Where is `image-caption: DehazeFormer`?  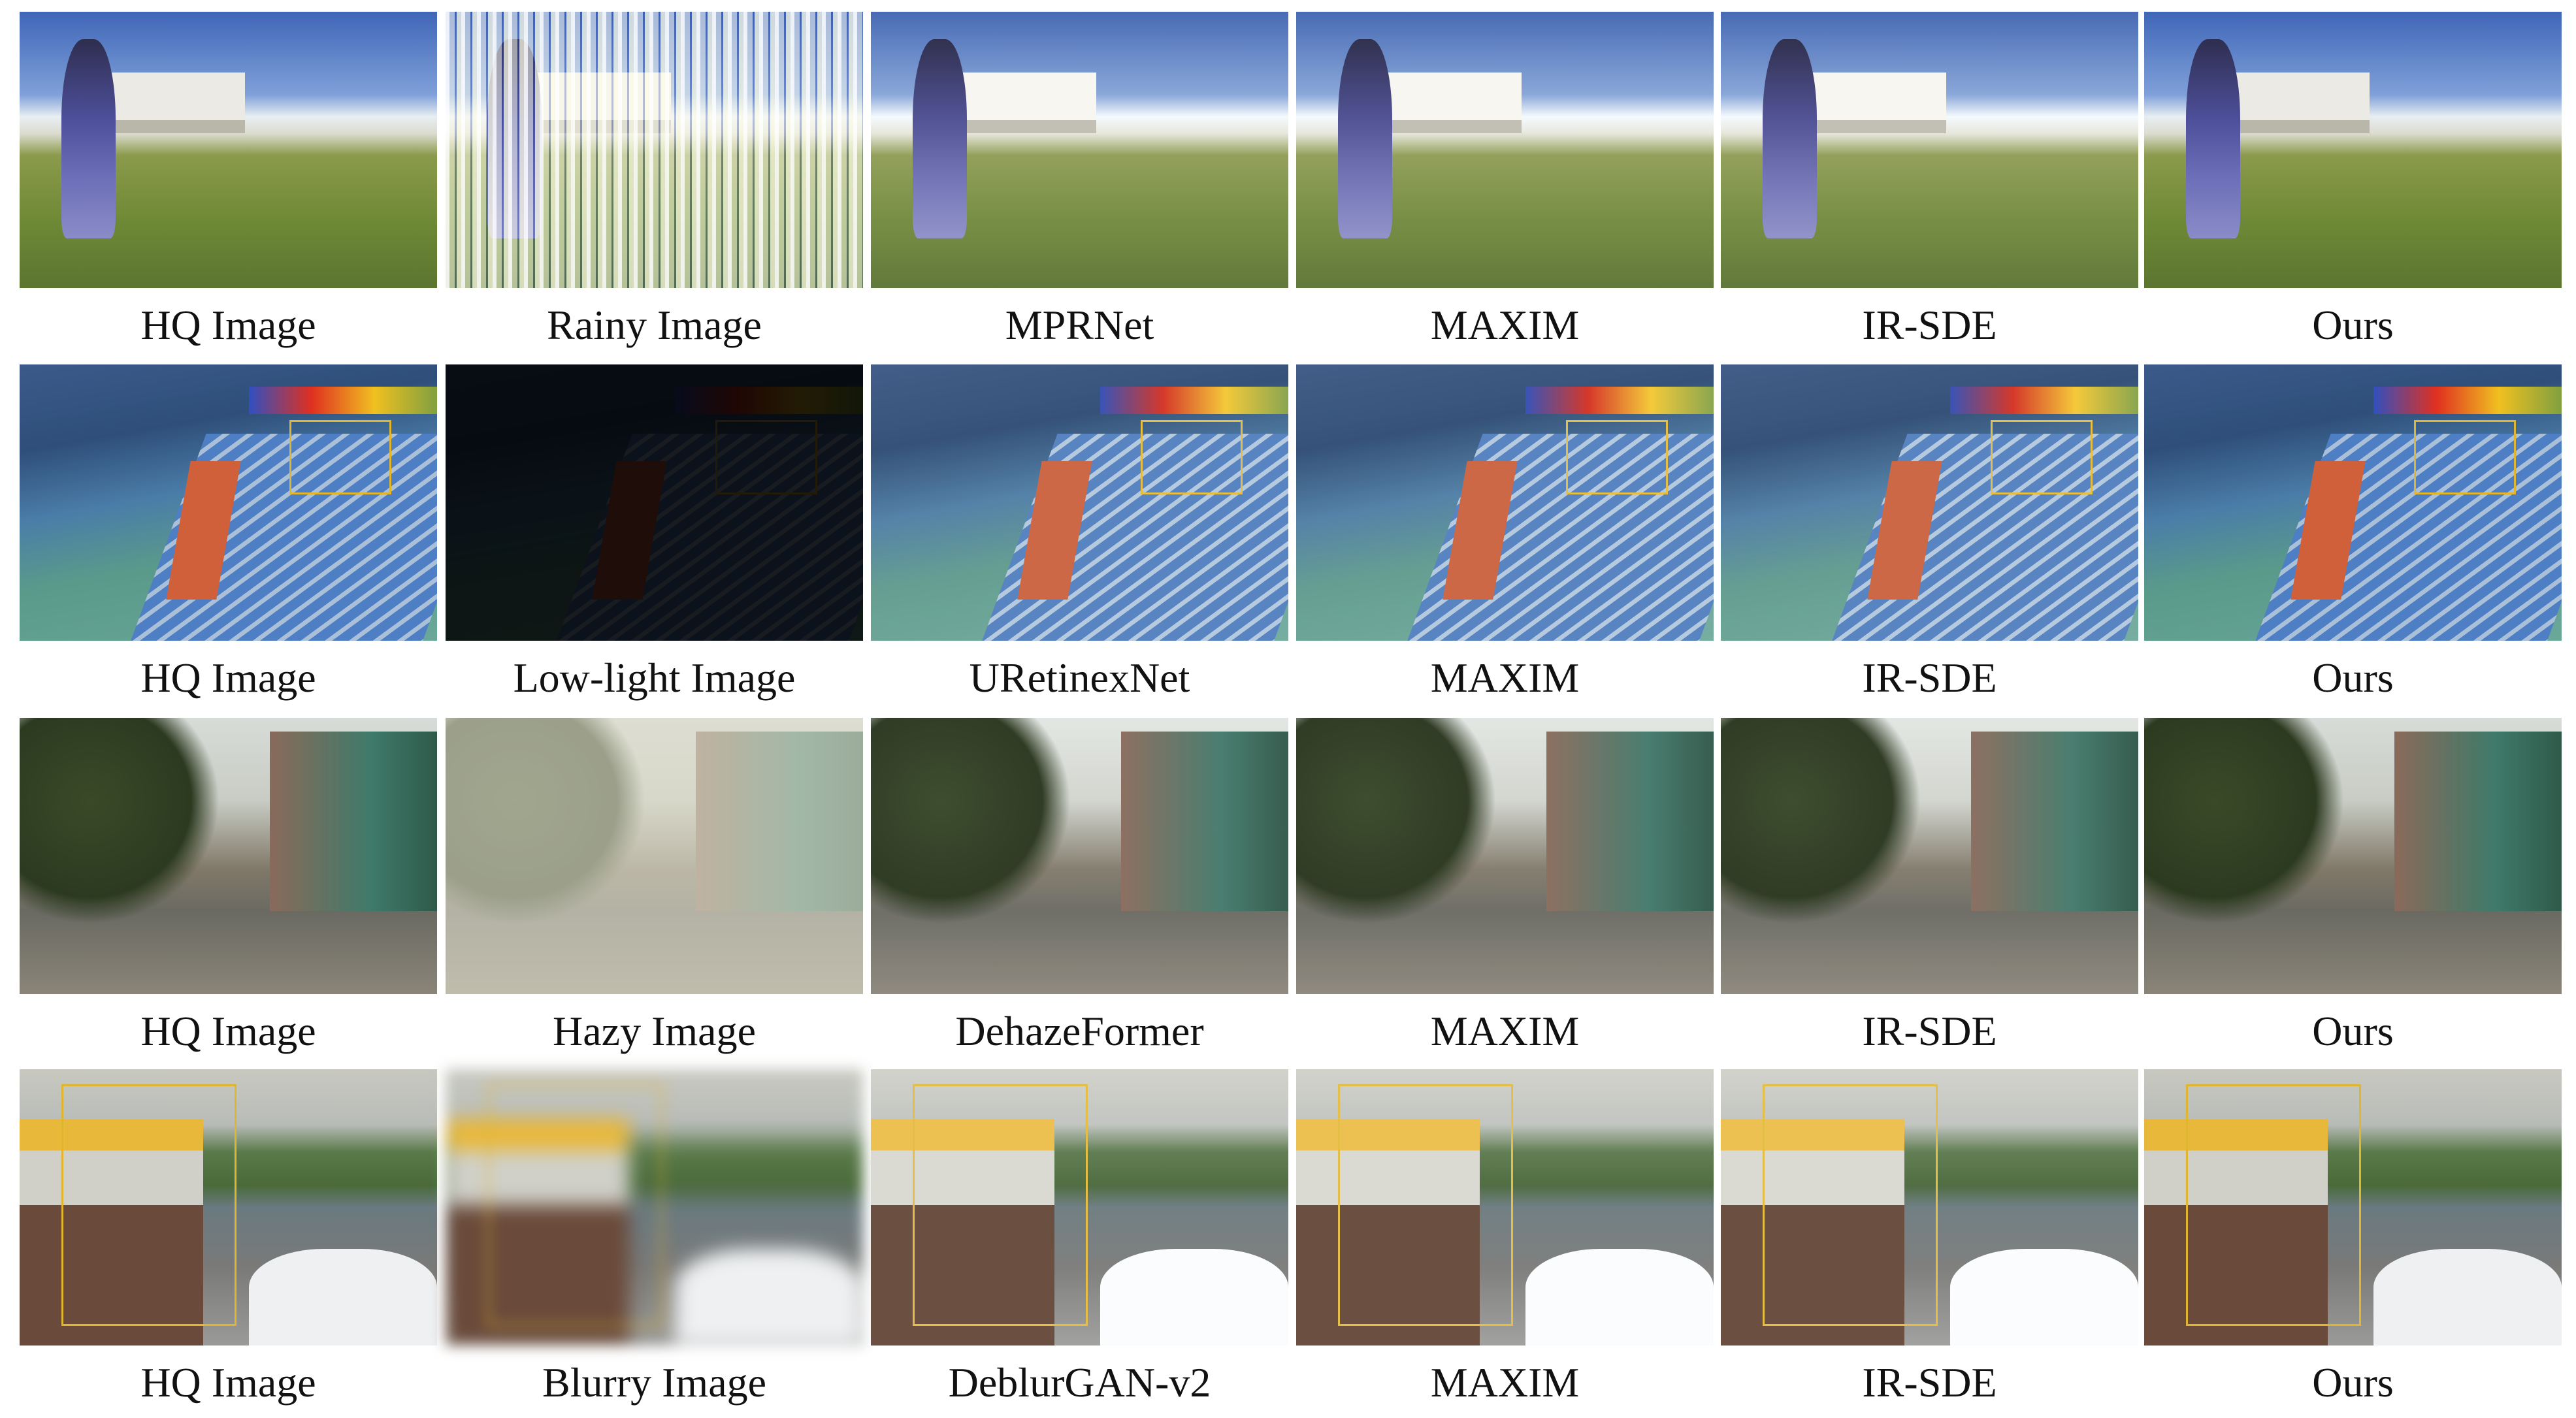 image-caption: DehazeFormer is located at coordinates (1079, 1031).